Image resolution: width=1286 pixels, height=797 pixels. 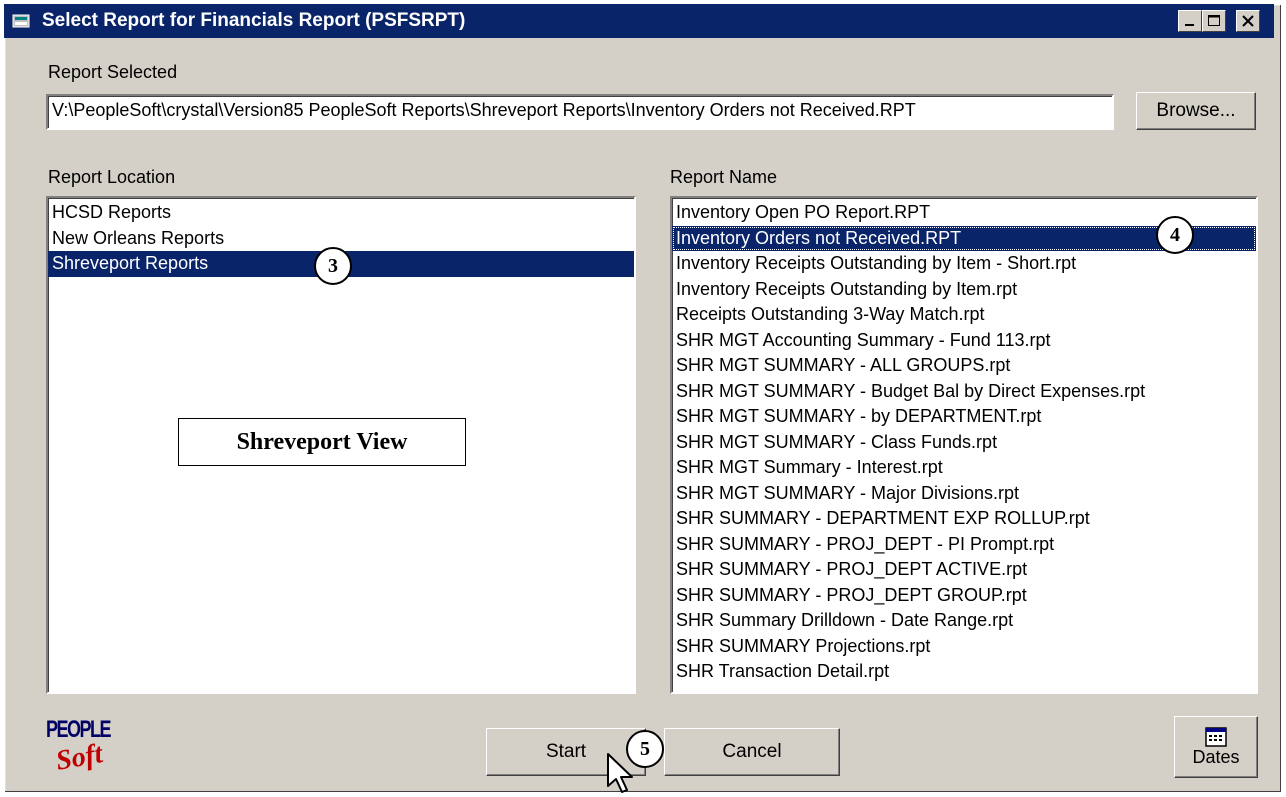 I want to click on logo-soft-text: Soft, so click(x=79, y=757).